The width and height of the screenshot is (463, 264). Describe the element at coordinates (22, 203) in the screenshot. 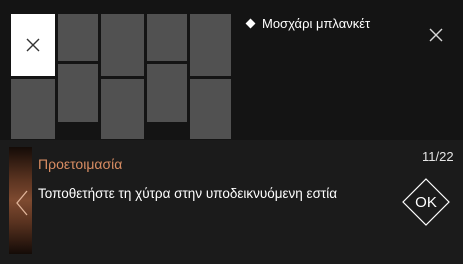

I see `chevron-left-icon` at that location.